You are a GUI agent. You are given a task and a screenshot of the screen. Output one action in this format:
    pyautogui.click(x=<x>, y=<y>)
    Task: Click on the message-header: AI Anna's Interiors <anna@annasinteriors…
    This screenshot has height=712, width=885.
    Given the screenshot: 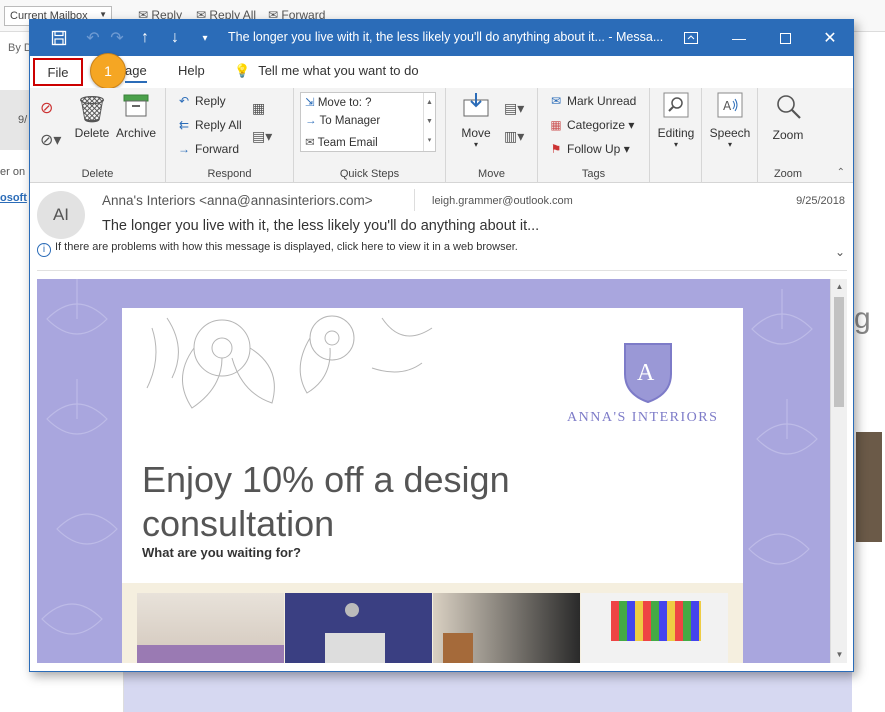 What is the action you would take?
    pyautogui.click(x=441, y=228)
    